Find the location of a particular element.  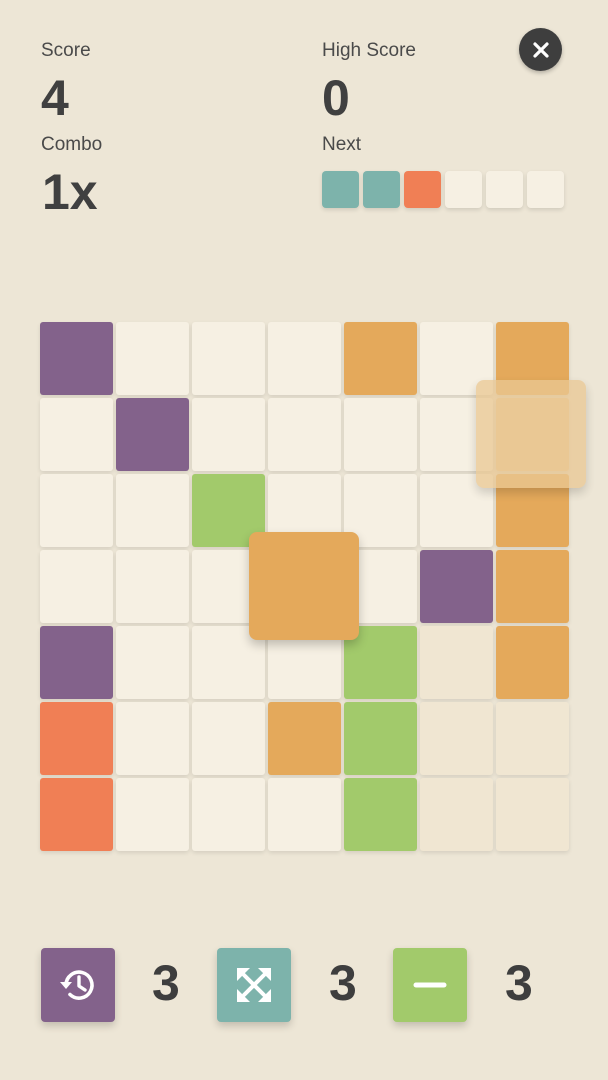

next-label: Next is located at coordinates (342, 144).